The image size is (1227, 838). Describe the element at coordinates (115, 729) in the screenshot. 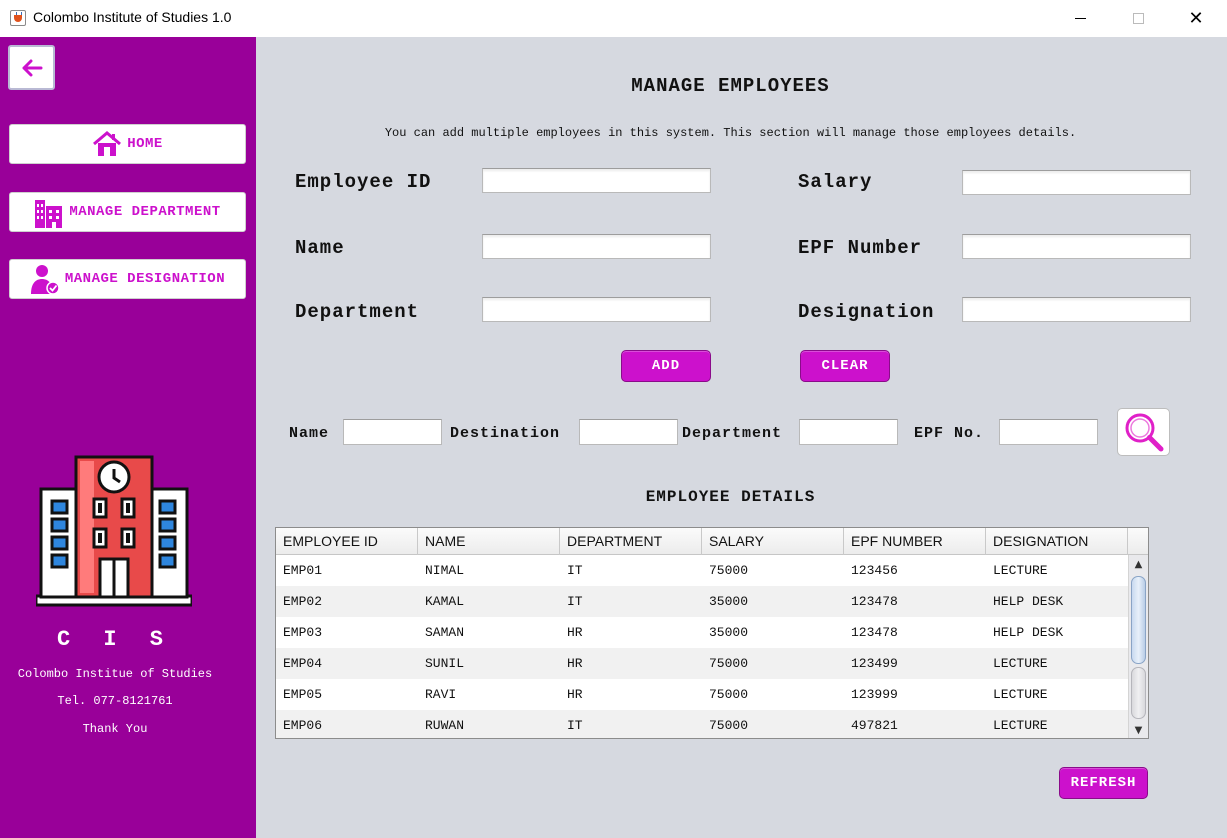

I see `brand-thanks: Thank You` at that location.